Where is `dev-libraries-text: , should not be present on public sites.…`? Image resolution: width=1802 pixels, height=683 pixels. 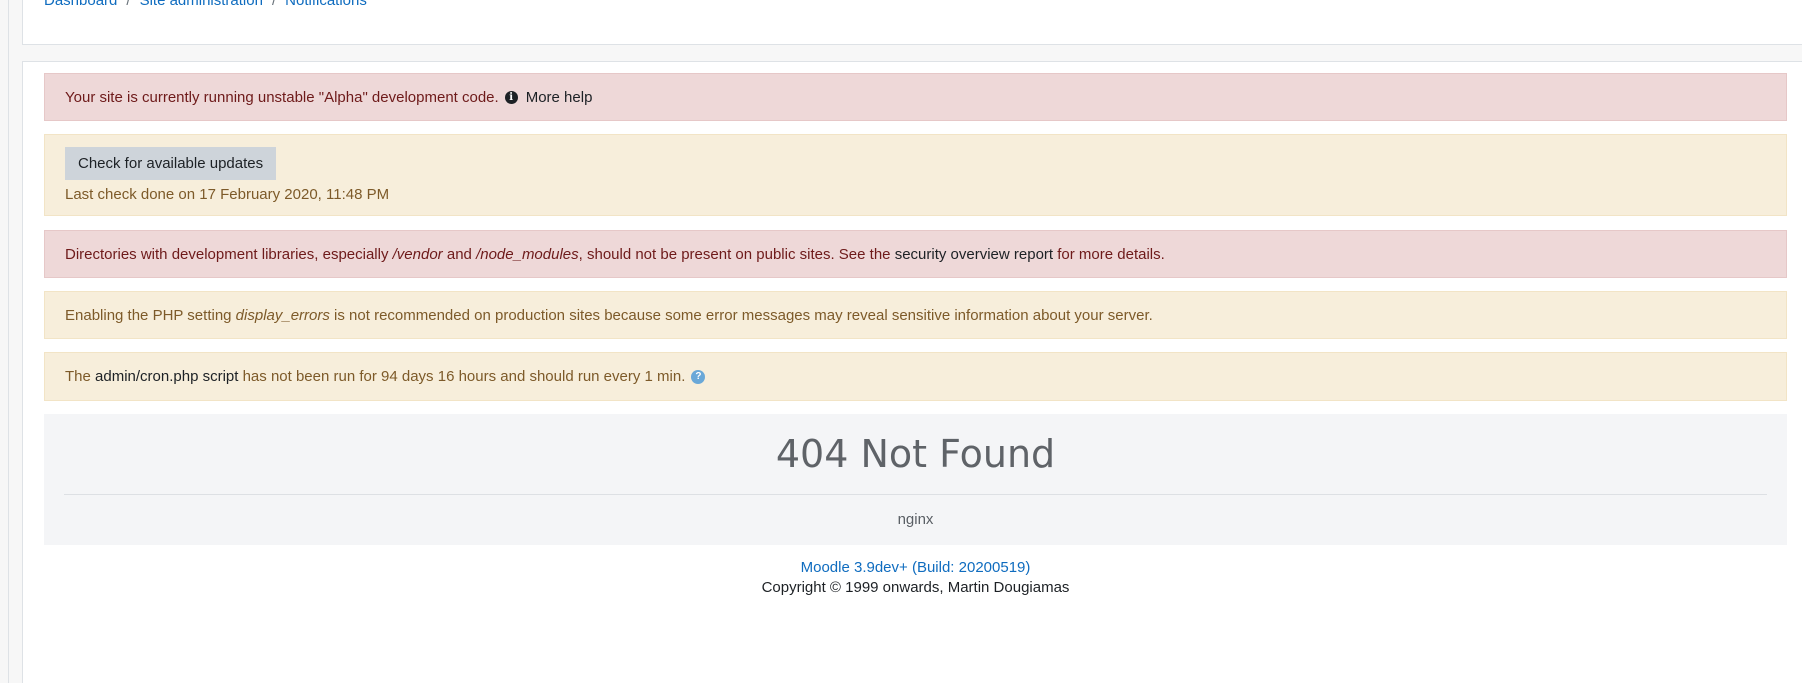
dev-libraries-text: , should not be present on public sites.… is located at coordinates (736, 254).